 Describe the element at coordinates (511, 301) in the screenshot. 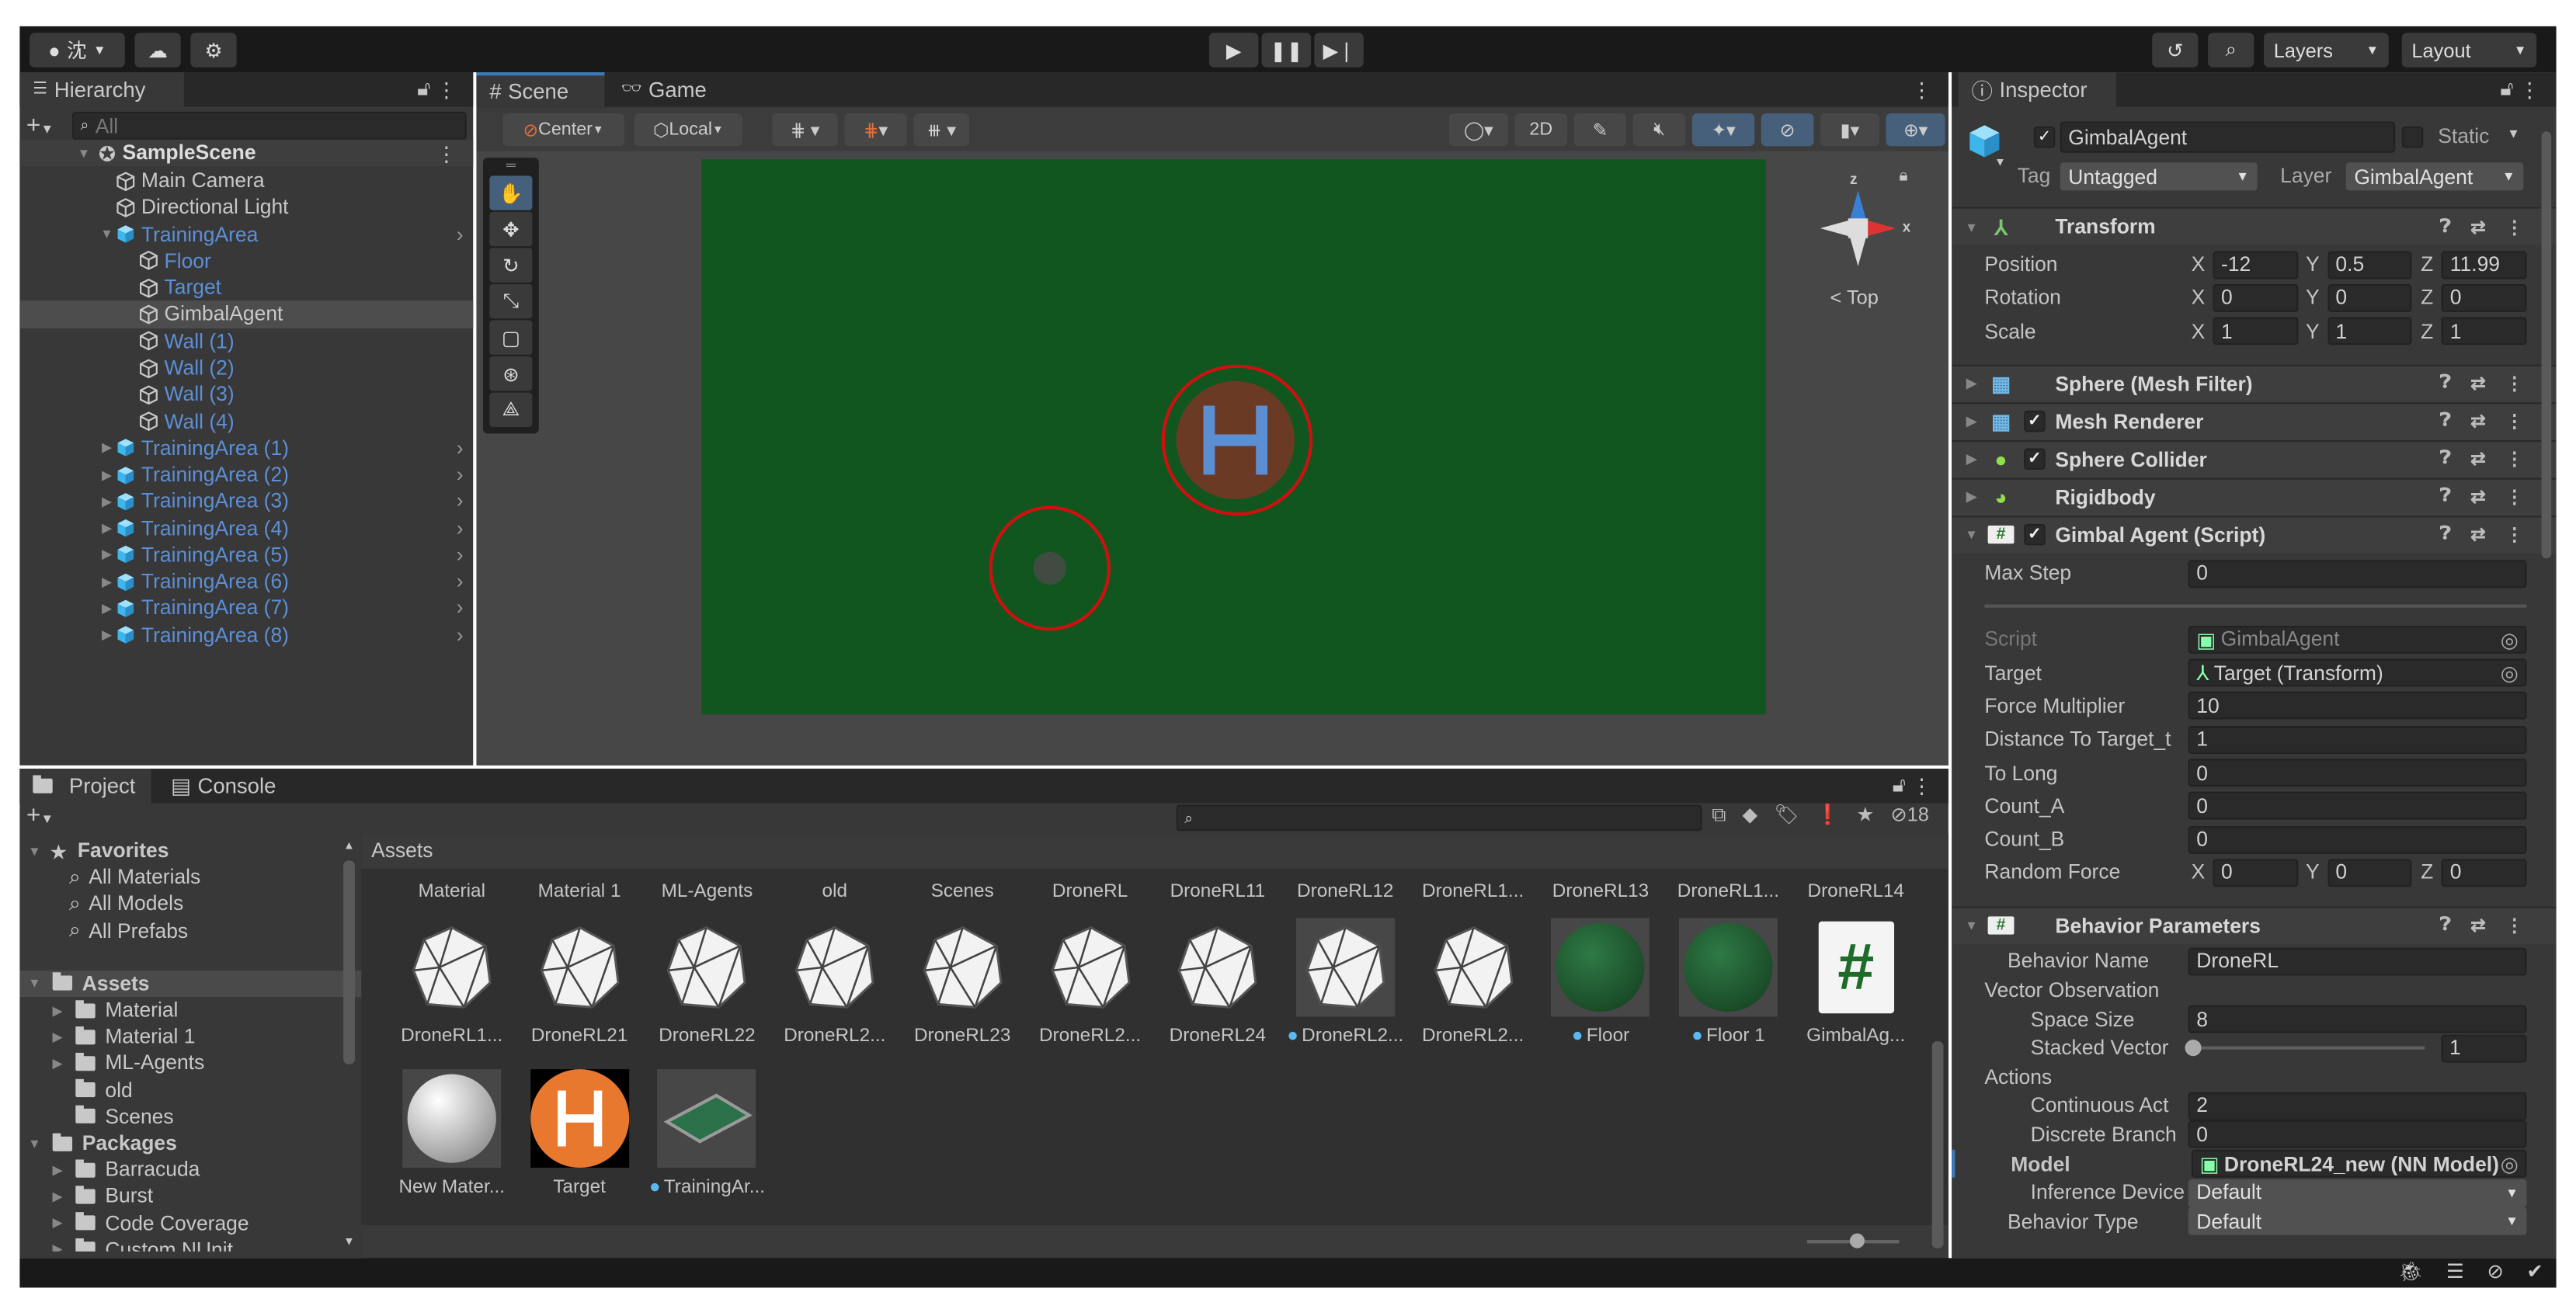

I see `scale-tool-button: ⤡` at that location.